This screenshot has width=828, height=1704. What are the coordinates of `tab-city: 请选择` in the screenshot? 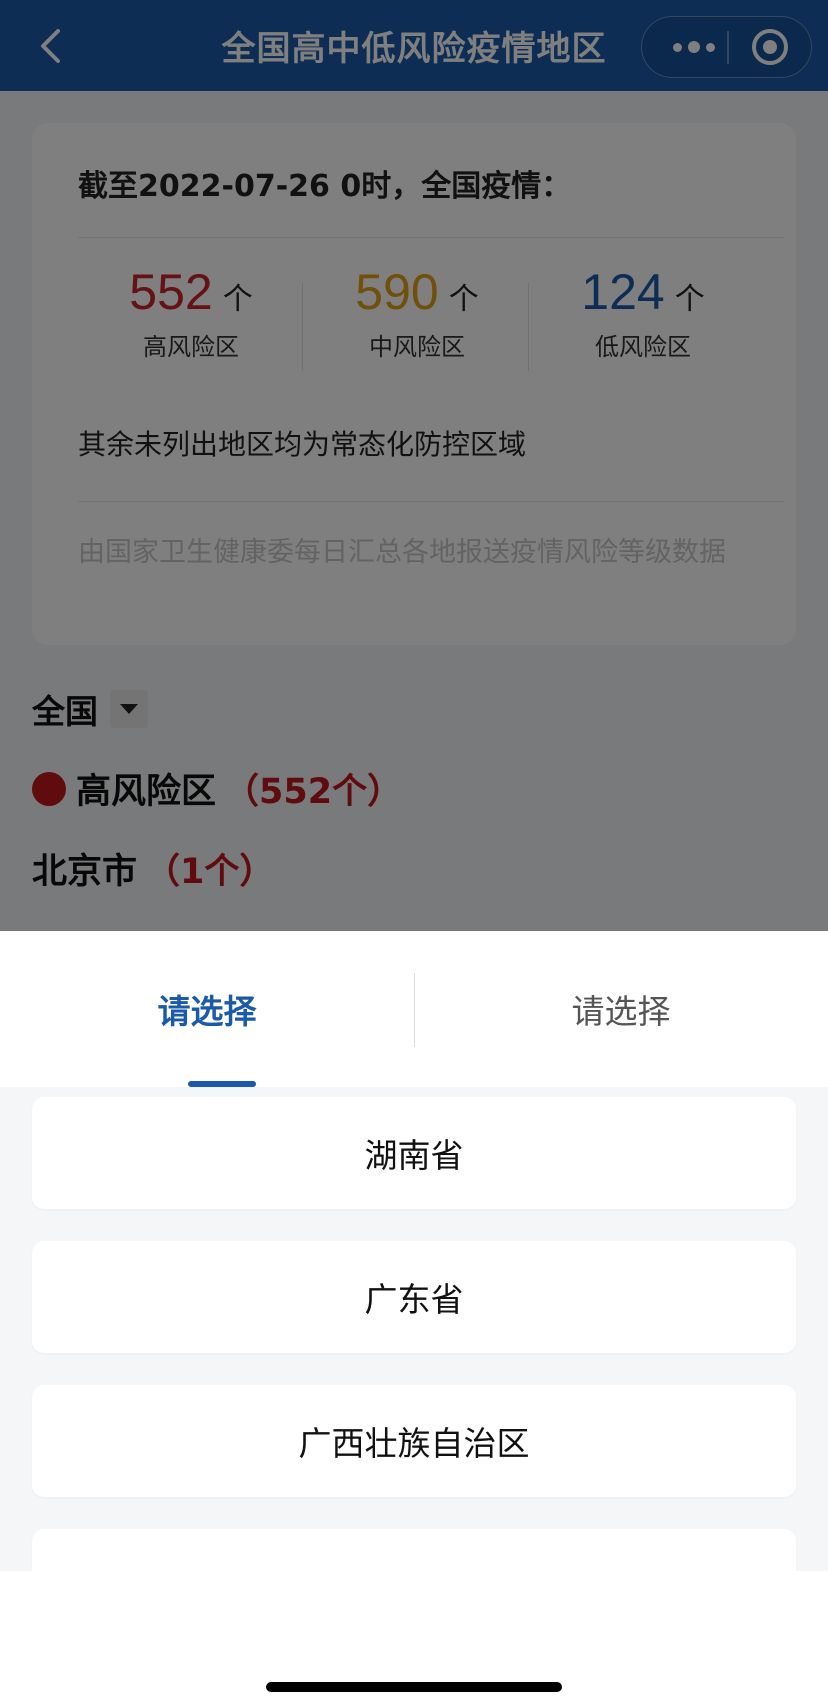 It's located at (621, 1009).